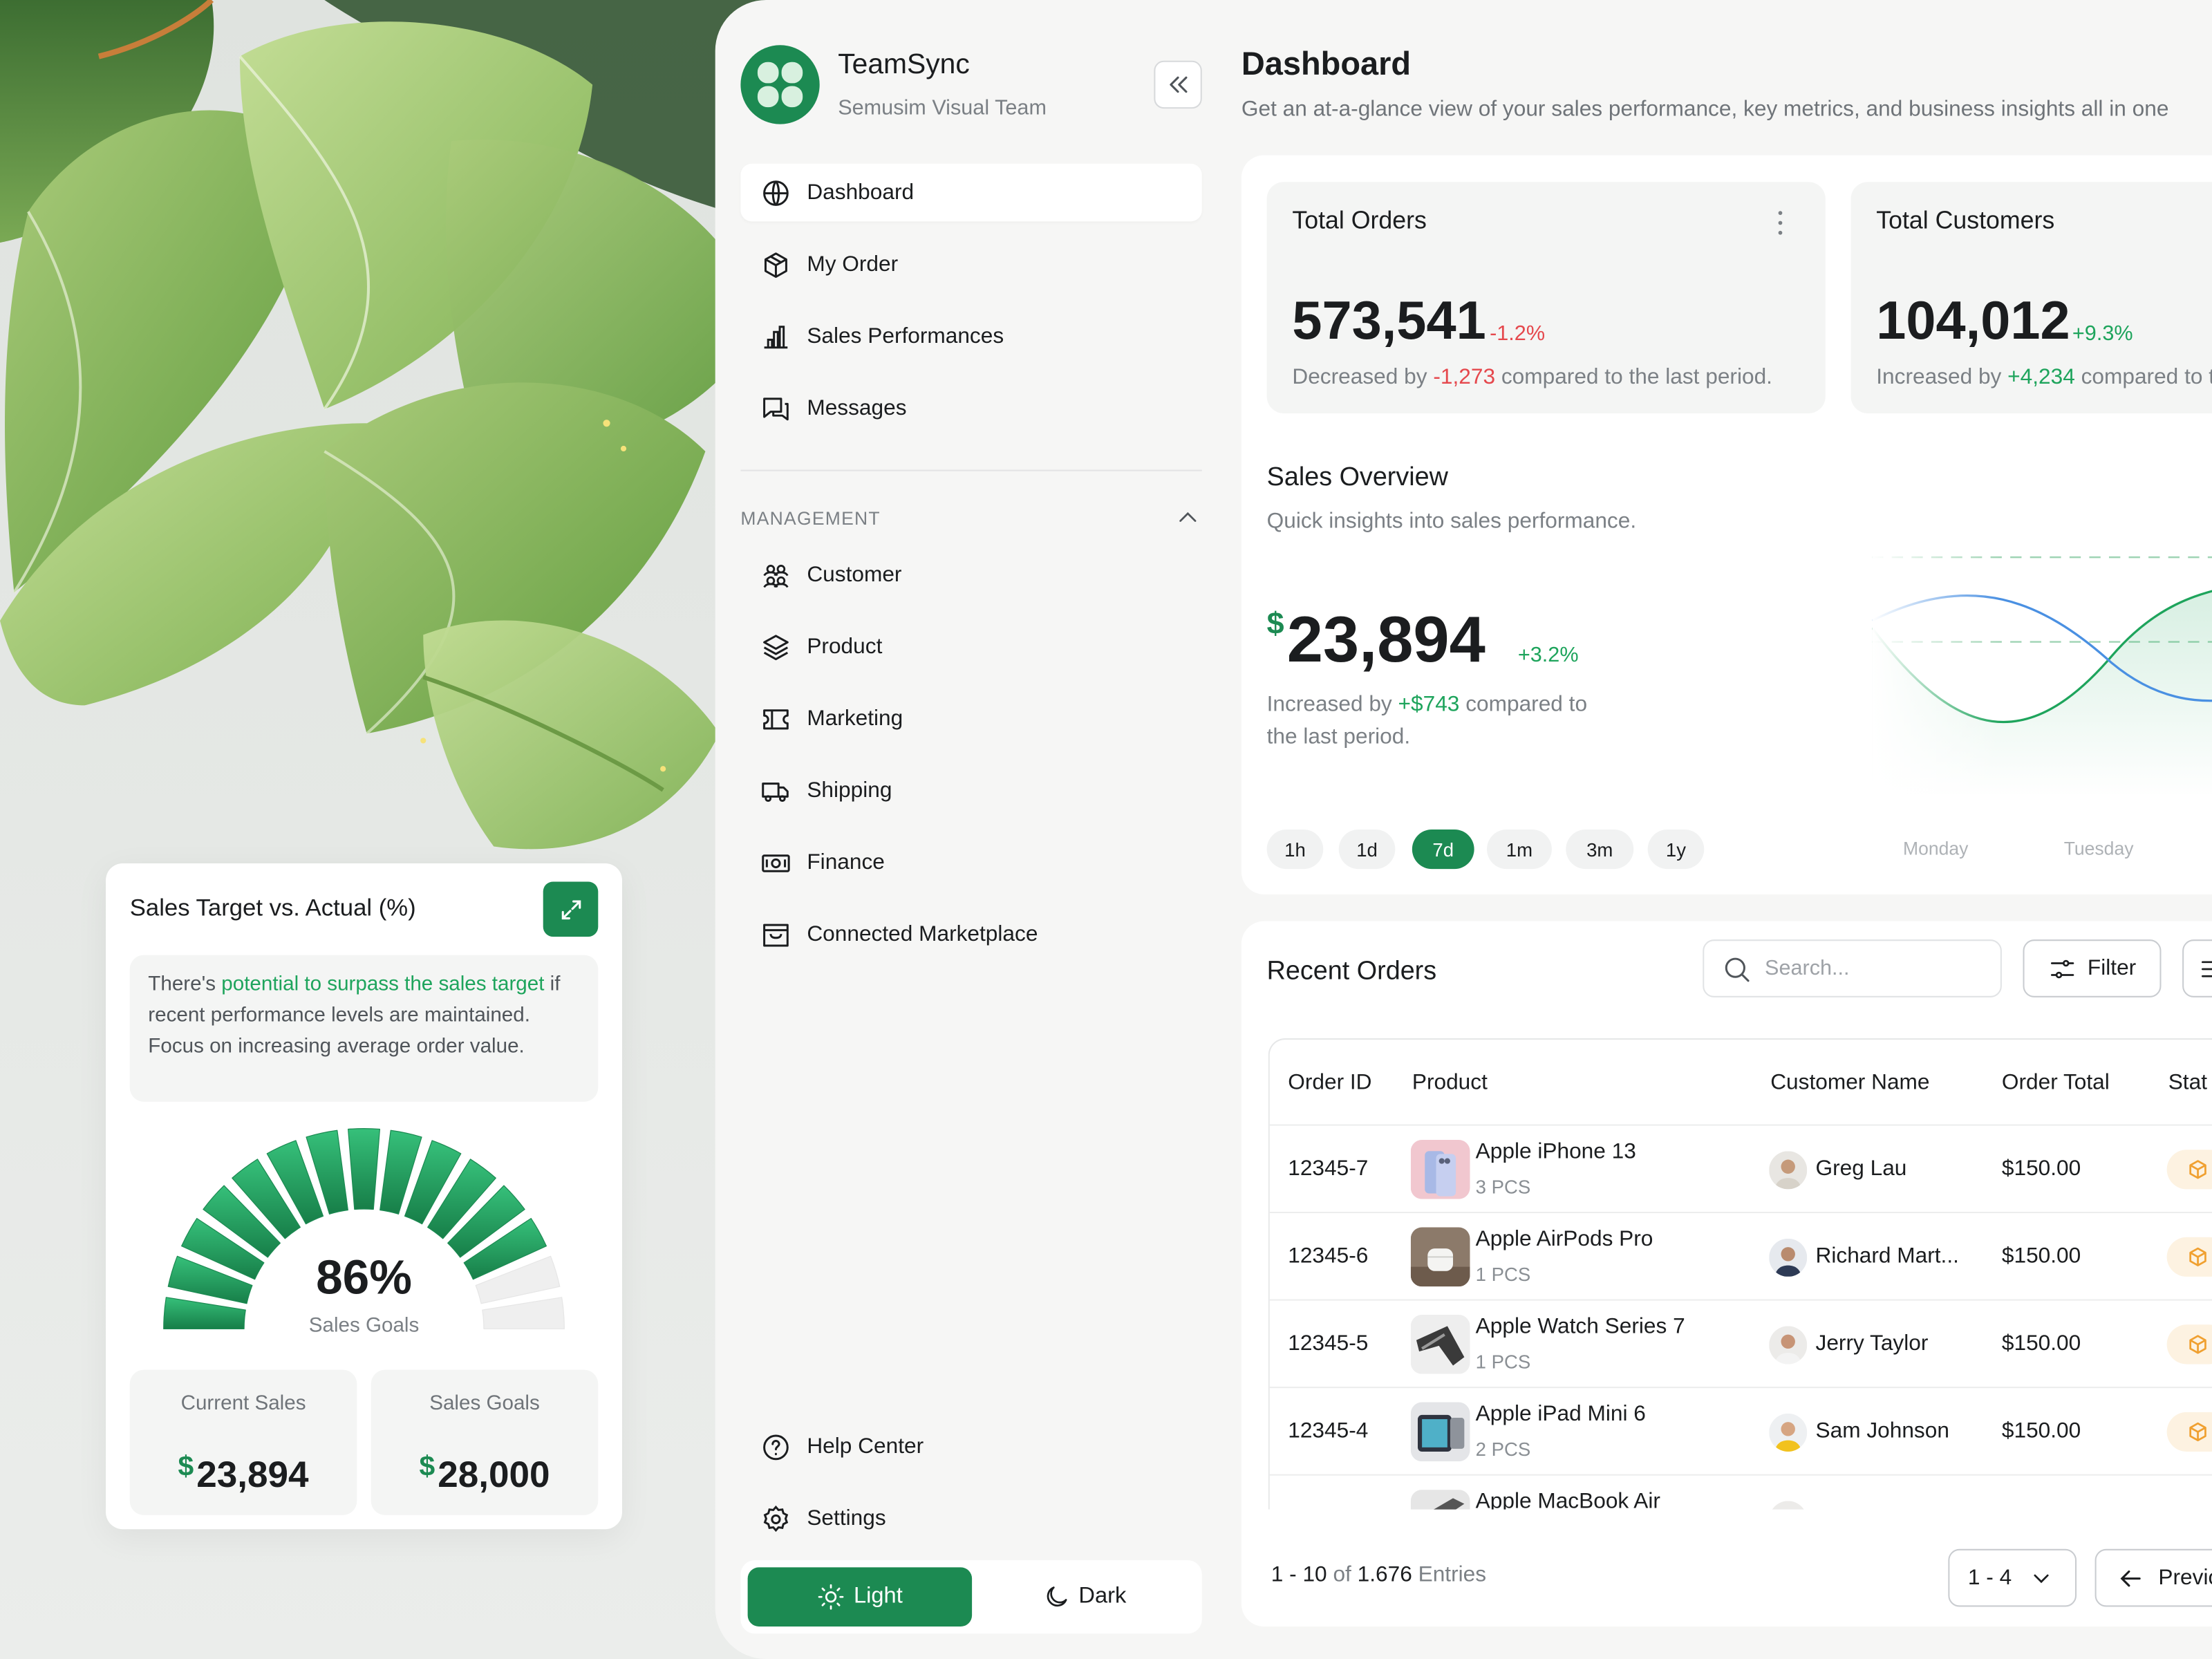 This screenshot has width=2212, height=1659. What do you see at coordinates (2093, 968) in the screenshot?
I see `filter-button: Filter` at bounding box center [2093, 968].